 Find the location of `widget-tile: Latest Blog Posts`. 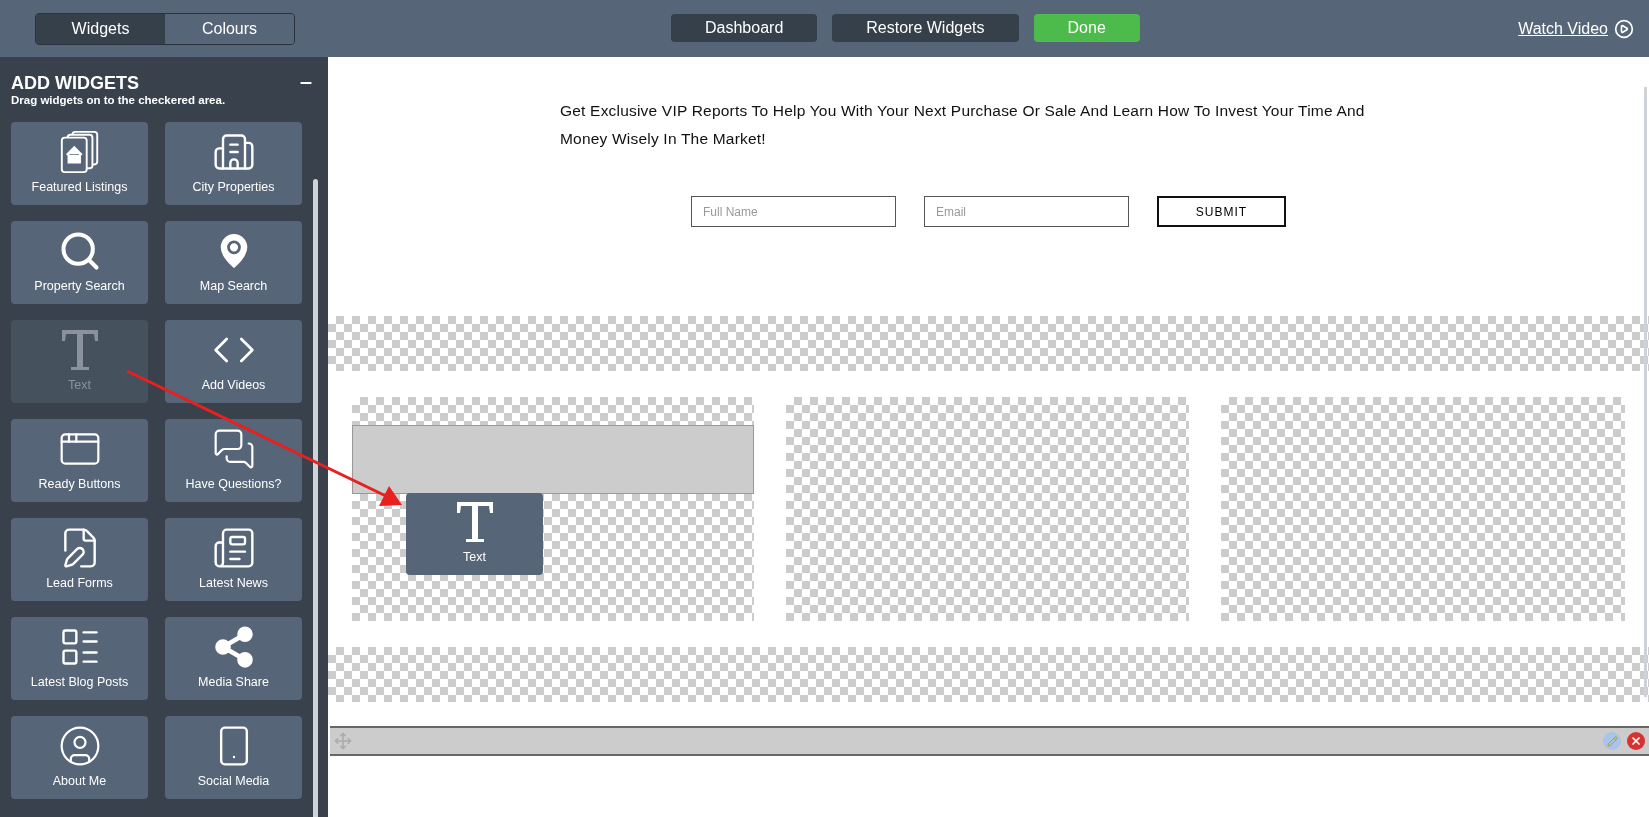

widget-tile: Latest Blog Posts is located at coordinates (79, 658).